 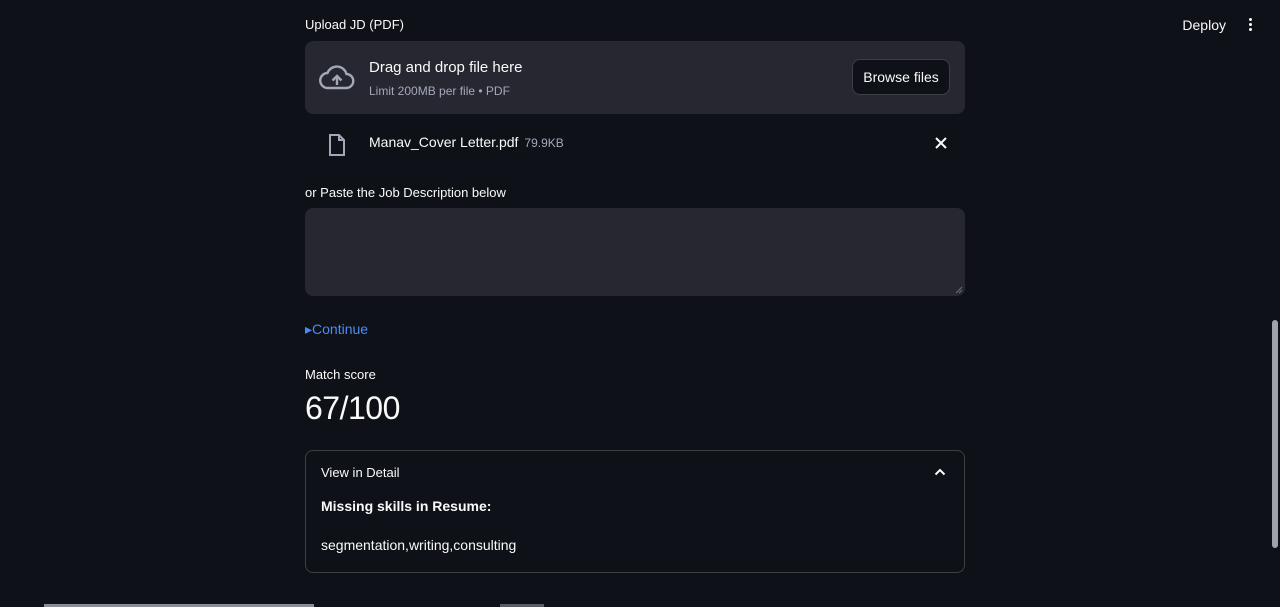 What do you see at coordinates (940, 472) in the screenshot?
I see `chevron-up-icon` at bounding box center [940, 472].